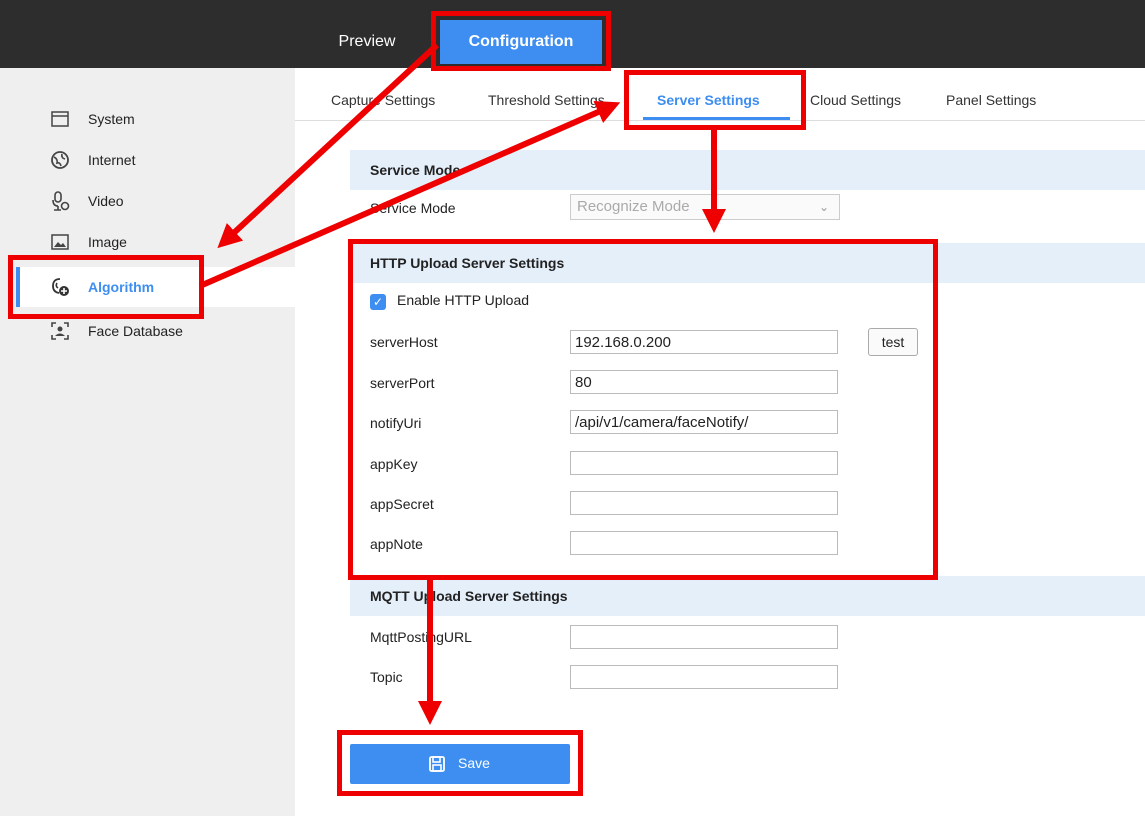  I want to click on app-note-input, so click(704, 543).